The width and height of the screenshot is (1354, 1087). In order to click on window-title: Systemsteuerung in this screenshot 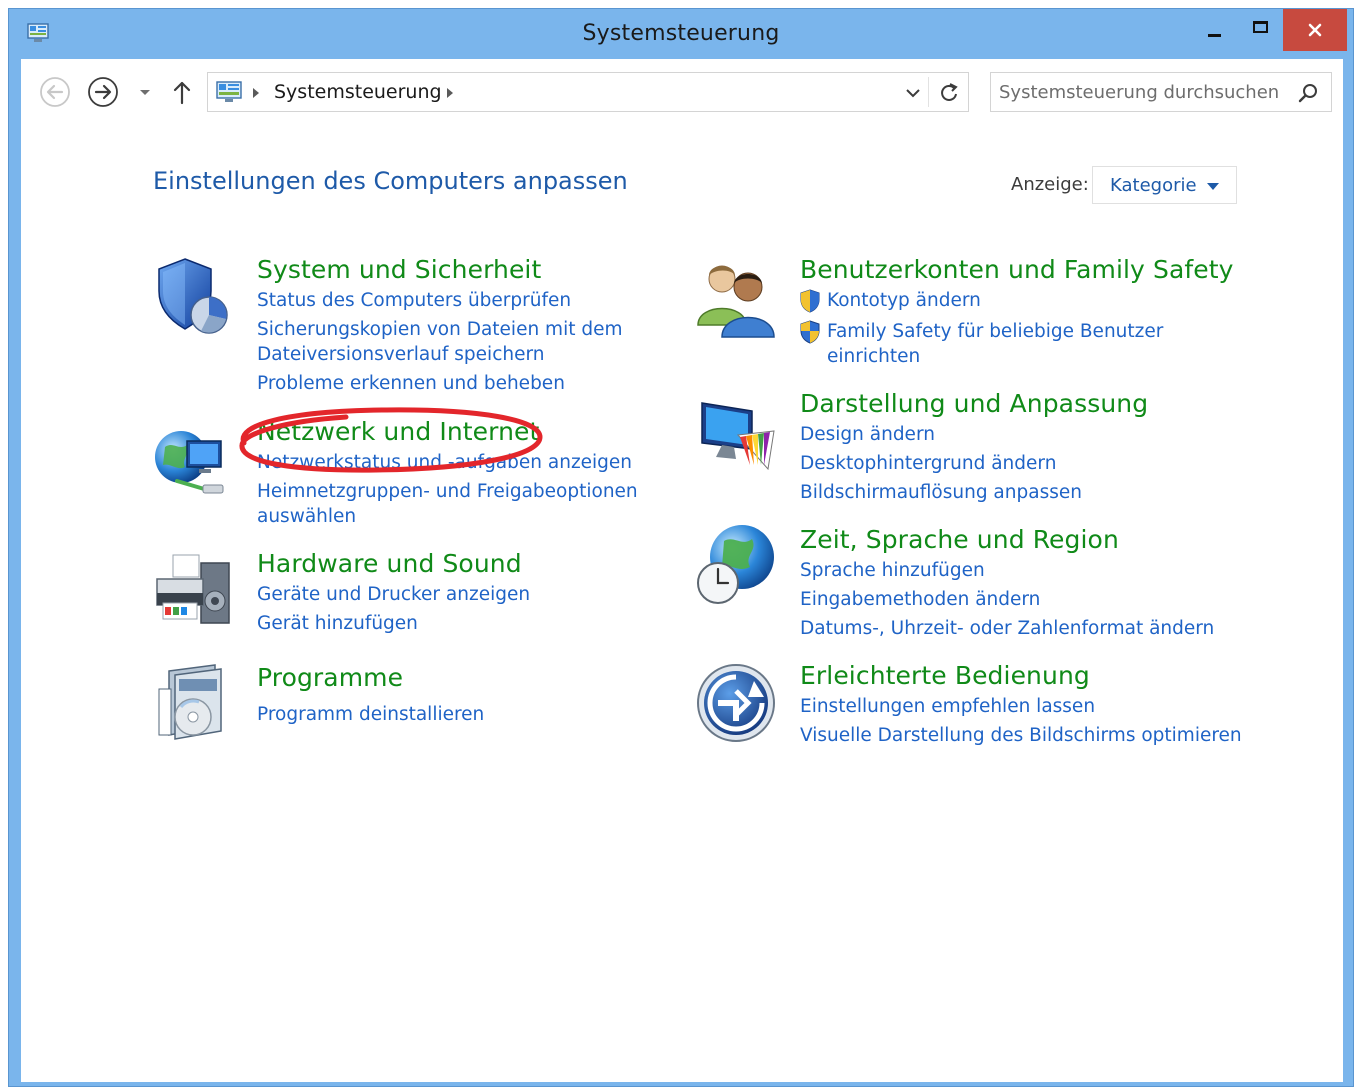, I will do `click(681, 33)`.